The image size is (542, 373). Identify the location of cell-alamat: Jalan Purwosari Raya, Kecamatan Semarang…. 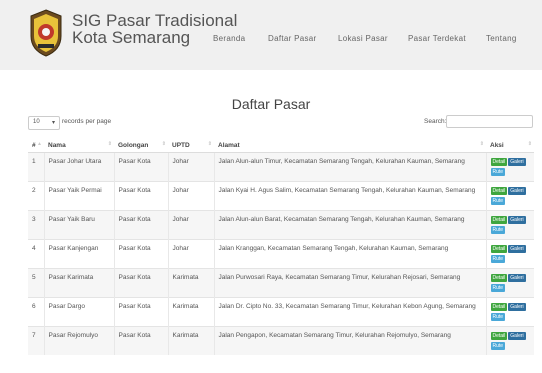
(349, 283).